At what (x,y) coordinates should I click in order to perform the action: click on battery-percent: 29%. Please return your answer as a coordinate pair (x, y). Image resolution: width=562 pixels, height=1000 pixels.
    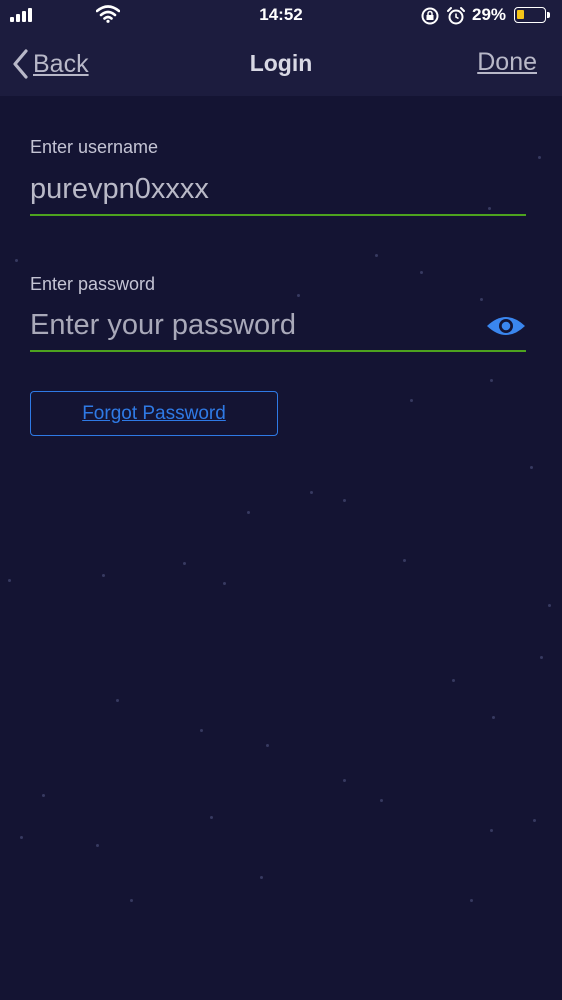
    Looking at the image, I should click on (489, 14).